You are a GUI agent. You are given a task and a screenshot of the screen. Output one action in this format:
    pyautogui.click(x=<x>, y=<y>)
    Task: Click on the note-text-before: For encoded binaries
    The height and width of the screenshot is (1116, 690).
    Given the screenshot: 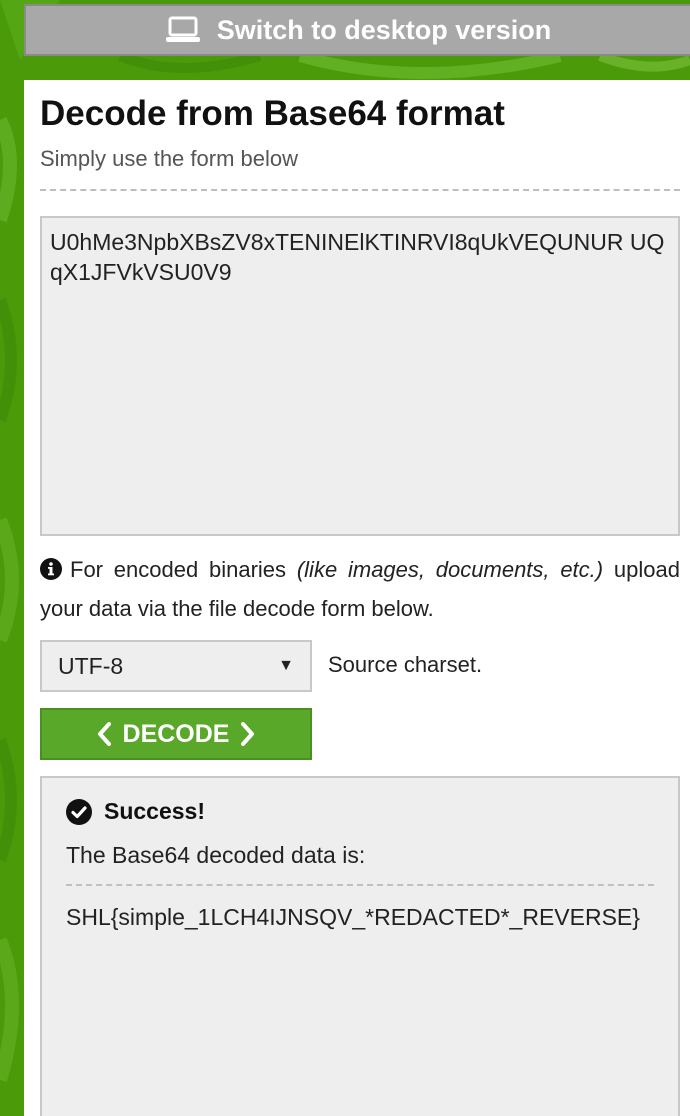 What is the action you would take?
    pyautogui.click(x=183, y=569)
    